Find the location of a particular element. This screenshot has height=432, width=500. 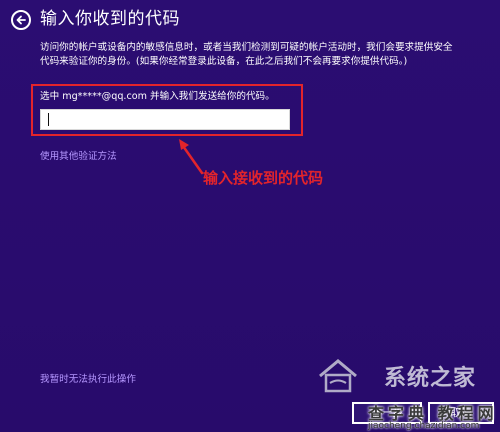

other-verification-method-link: 使用其他验证方法 is located at coordinates (78, 156).